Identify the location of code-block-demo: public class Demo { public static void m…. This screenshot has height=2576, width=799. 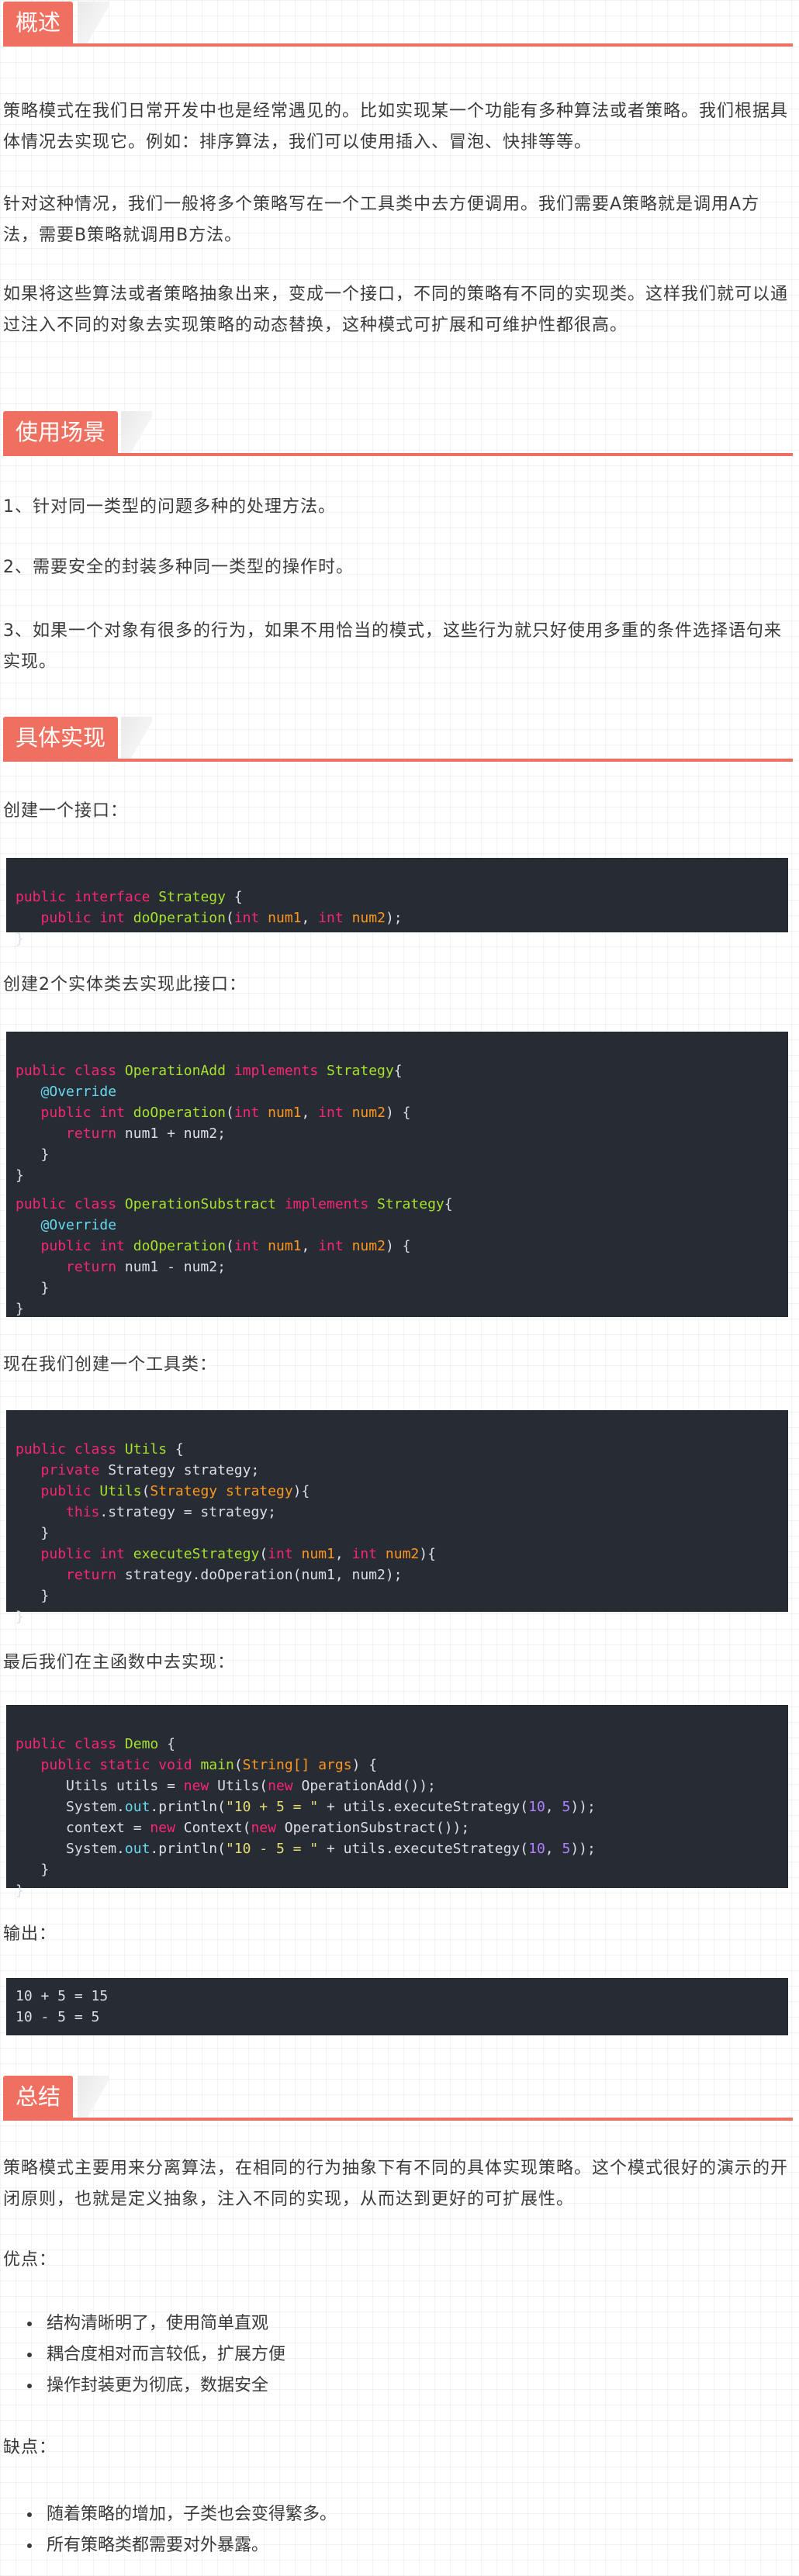
(397, 1802).